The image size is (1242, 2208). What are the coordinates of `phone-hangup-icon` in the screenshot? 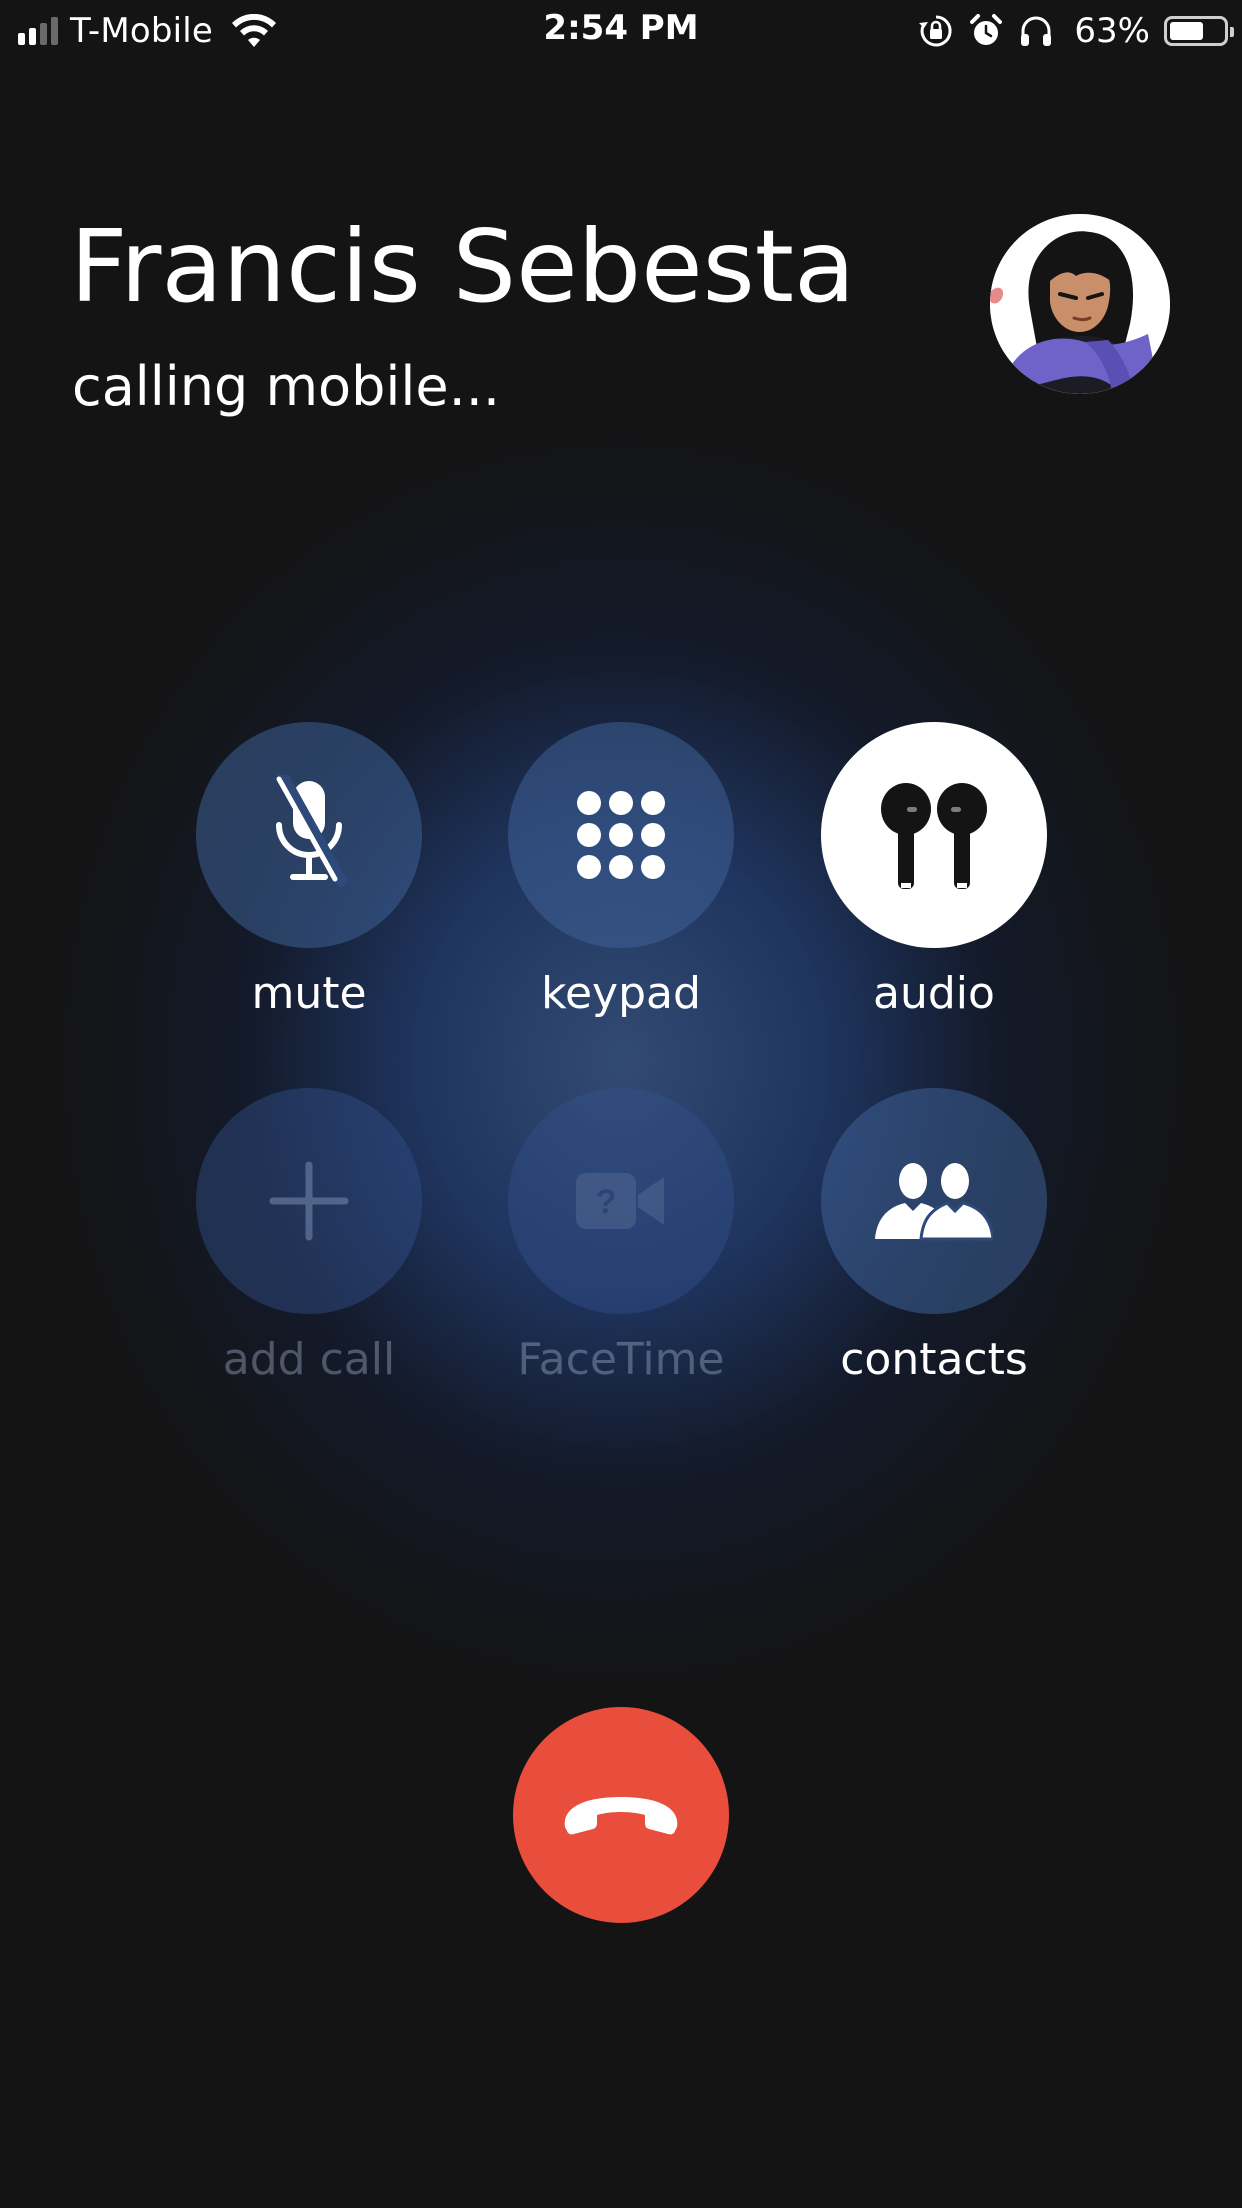 It's located at (621, 1816).